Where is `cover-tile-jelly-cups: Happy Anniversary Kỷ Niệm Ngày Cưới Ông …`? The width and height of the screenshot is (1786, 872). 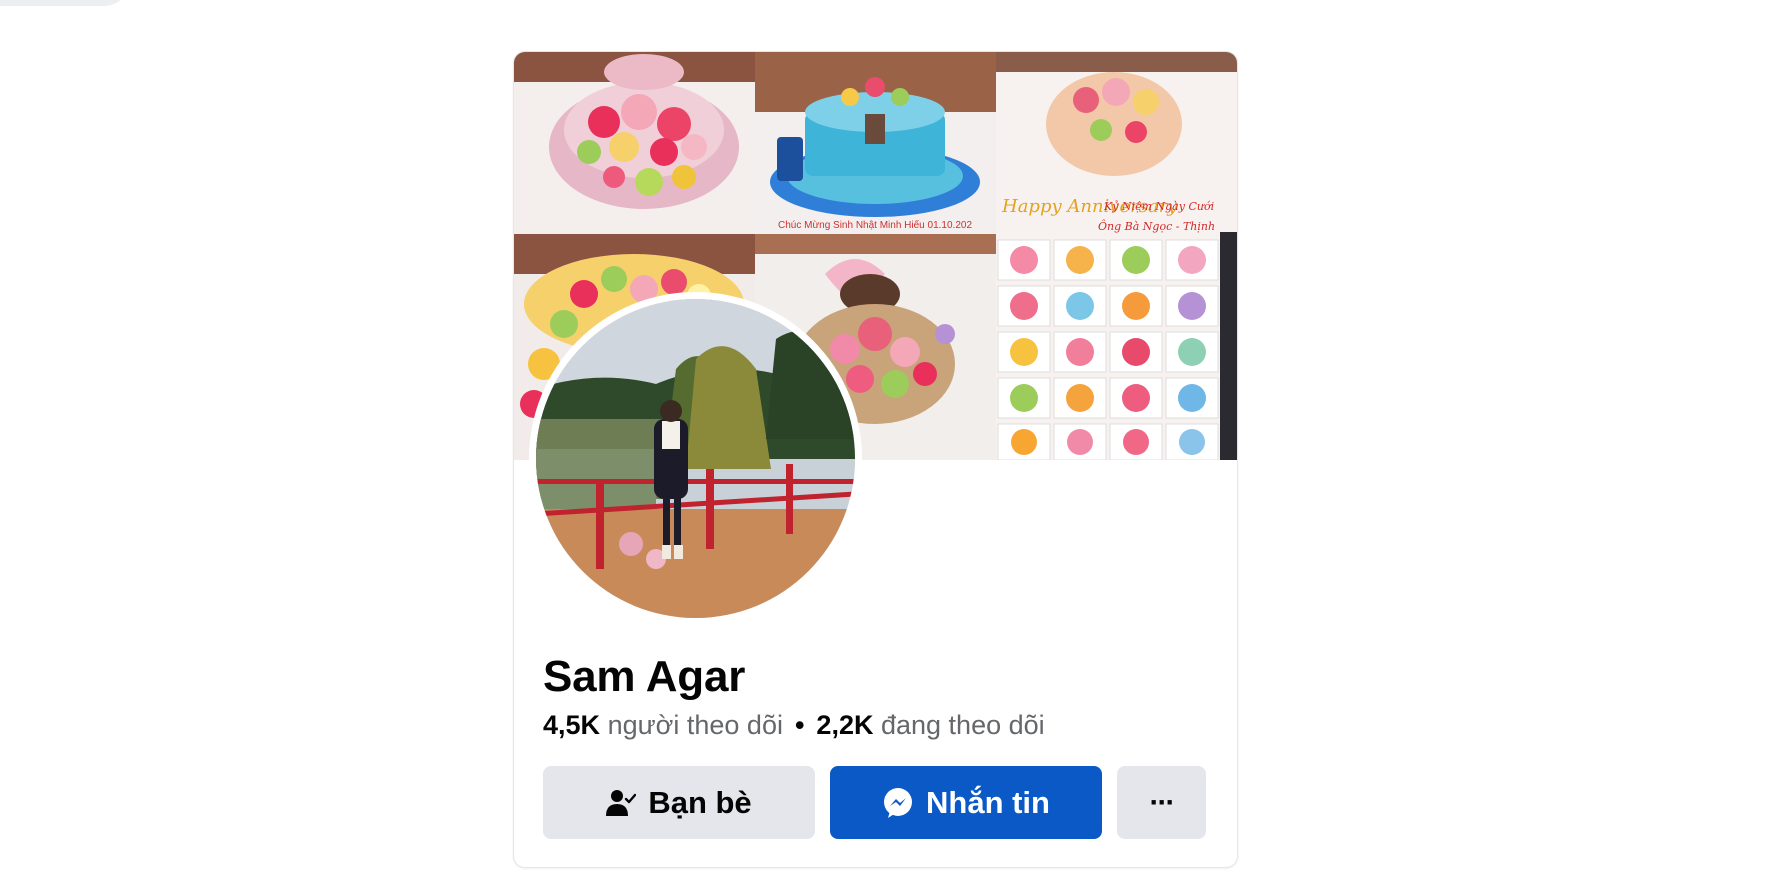 cover-tile-jelly-cups: Happy Anniversary Kỷ Niệm Ngày Cưới Ông … is located at coordinates (1116, 256).